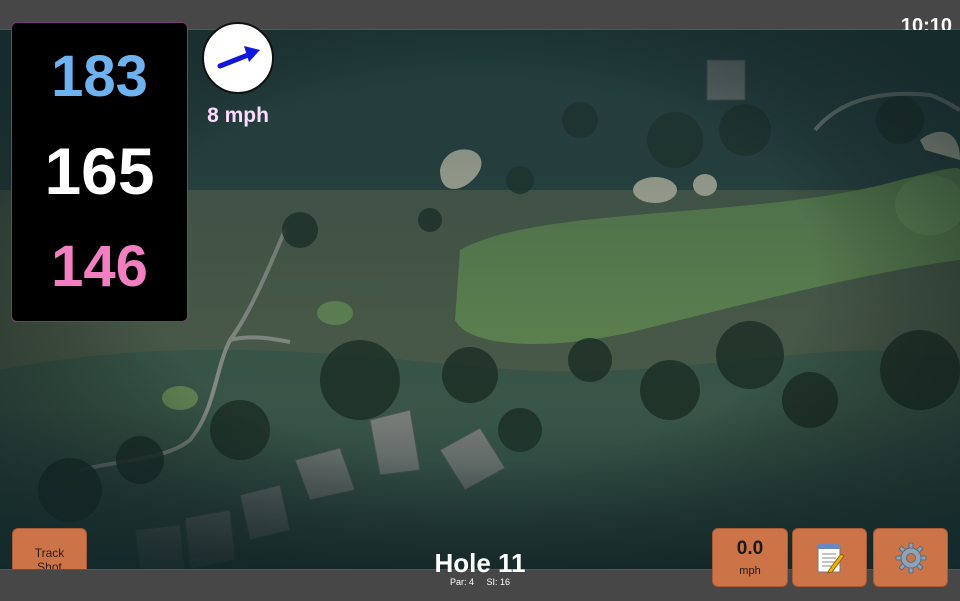 This screenshot has width=960, height=601. I want to click on center-distance: 165, so click(99, 171).